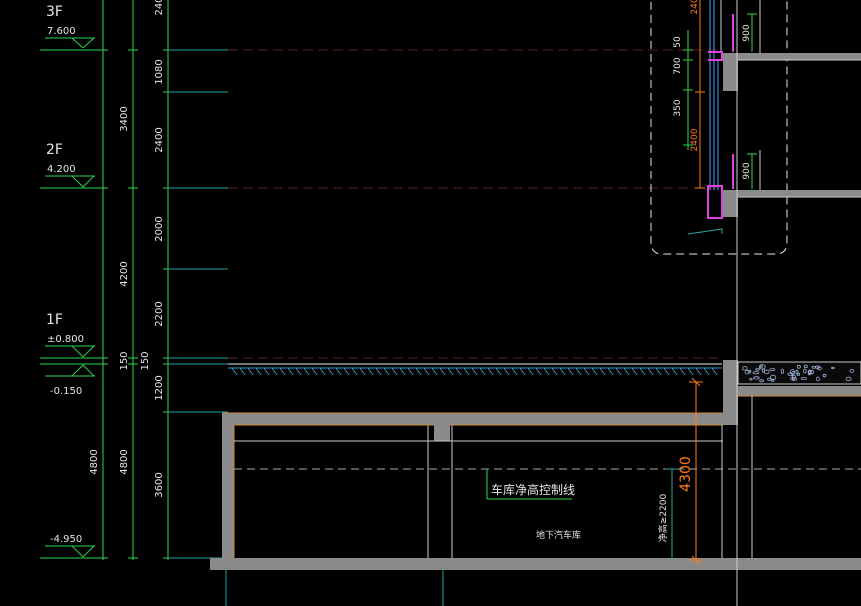 The image size is (861, 606). Describe the element at coordinates (124, 461) in the screenshot. I see `dim-base-total-inner: 4800` at that location.